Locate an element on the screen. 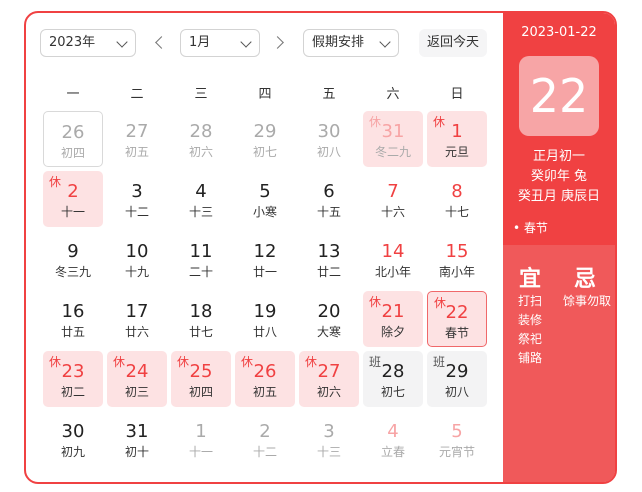 The height and width of the screenshot is (492, 642). day-cell: 4 立春 is located at coordinates (393, 439).